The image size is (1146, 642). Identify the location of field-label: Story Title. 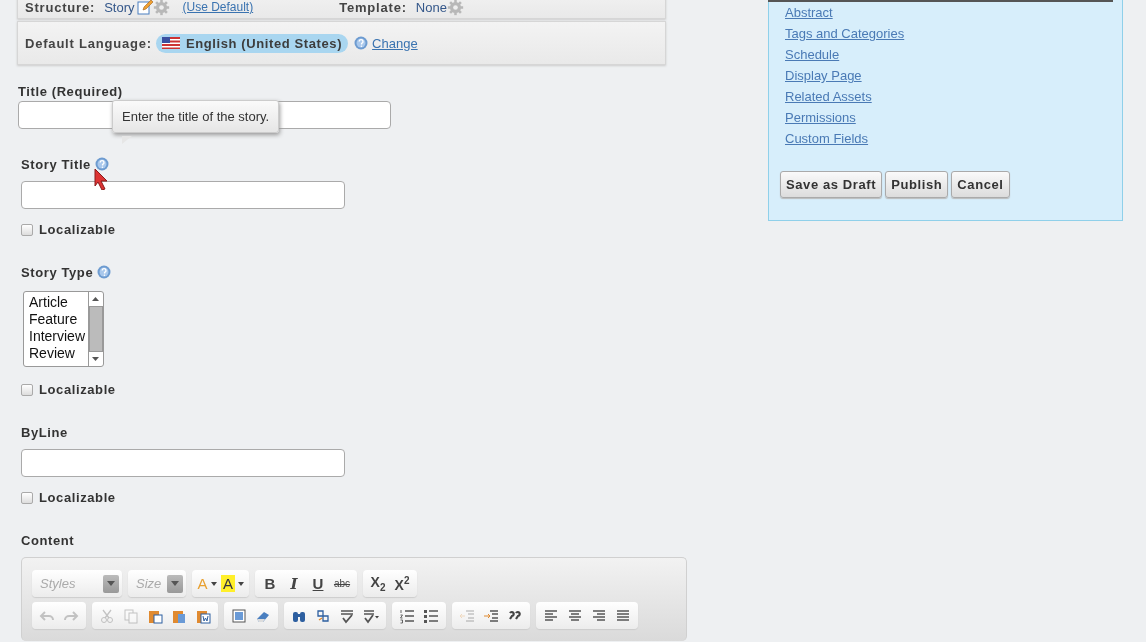
(56, 164).